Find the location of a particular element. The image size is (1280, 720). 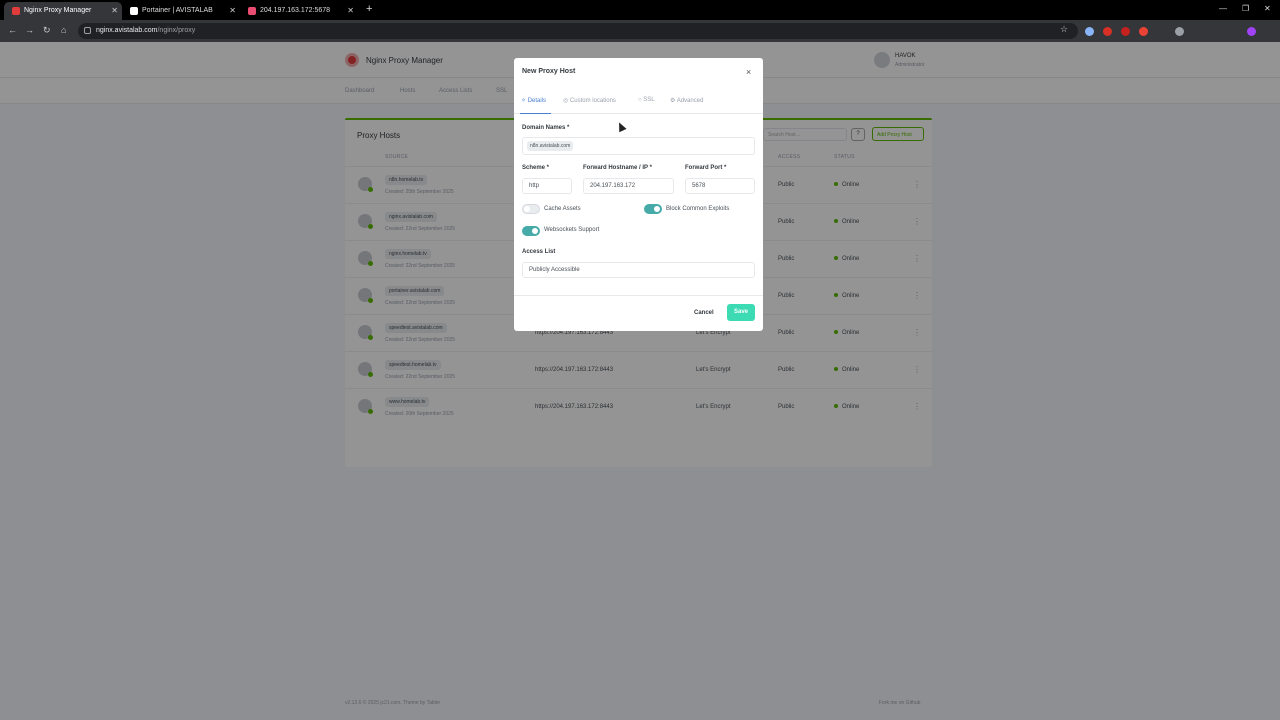

forward-port-label: Forward Port * is located at coordinates (706, 168).